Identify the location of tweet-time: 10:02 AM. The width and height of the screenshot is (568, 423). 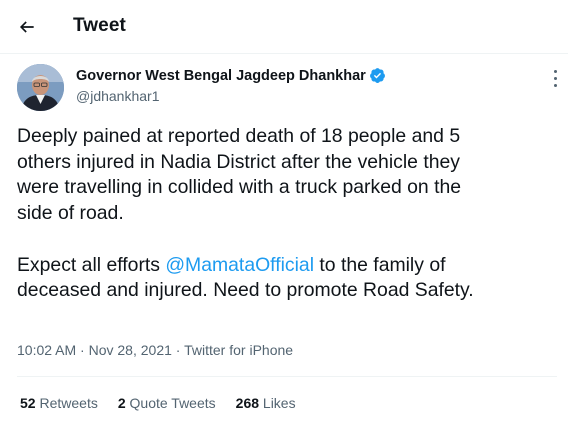
(46, 350).